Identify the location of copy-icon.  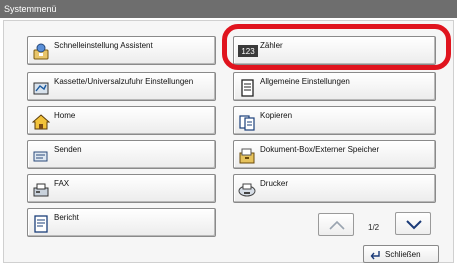
(247, 122).